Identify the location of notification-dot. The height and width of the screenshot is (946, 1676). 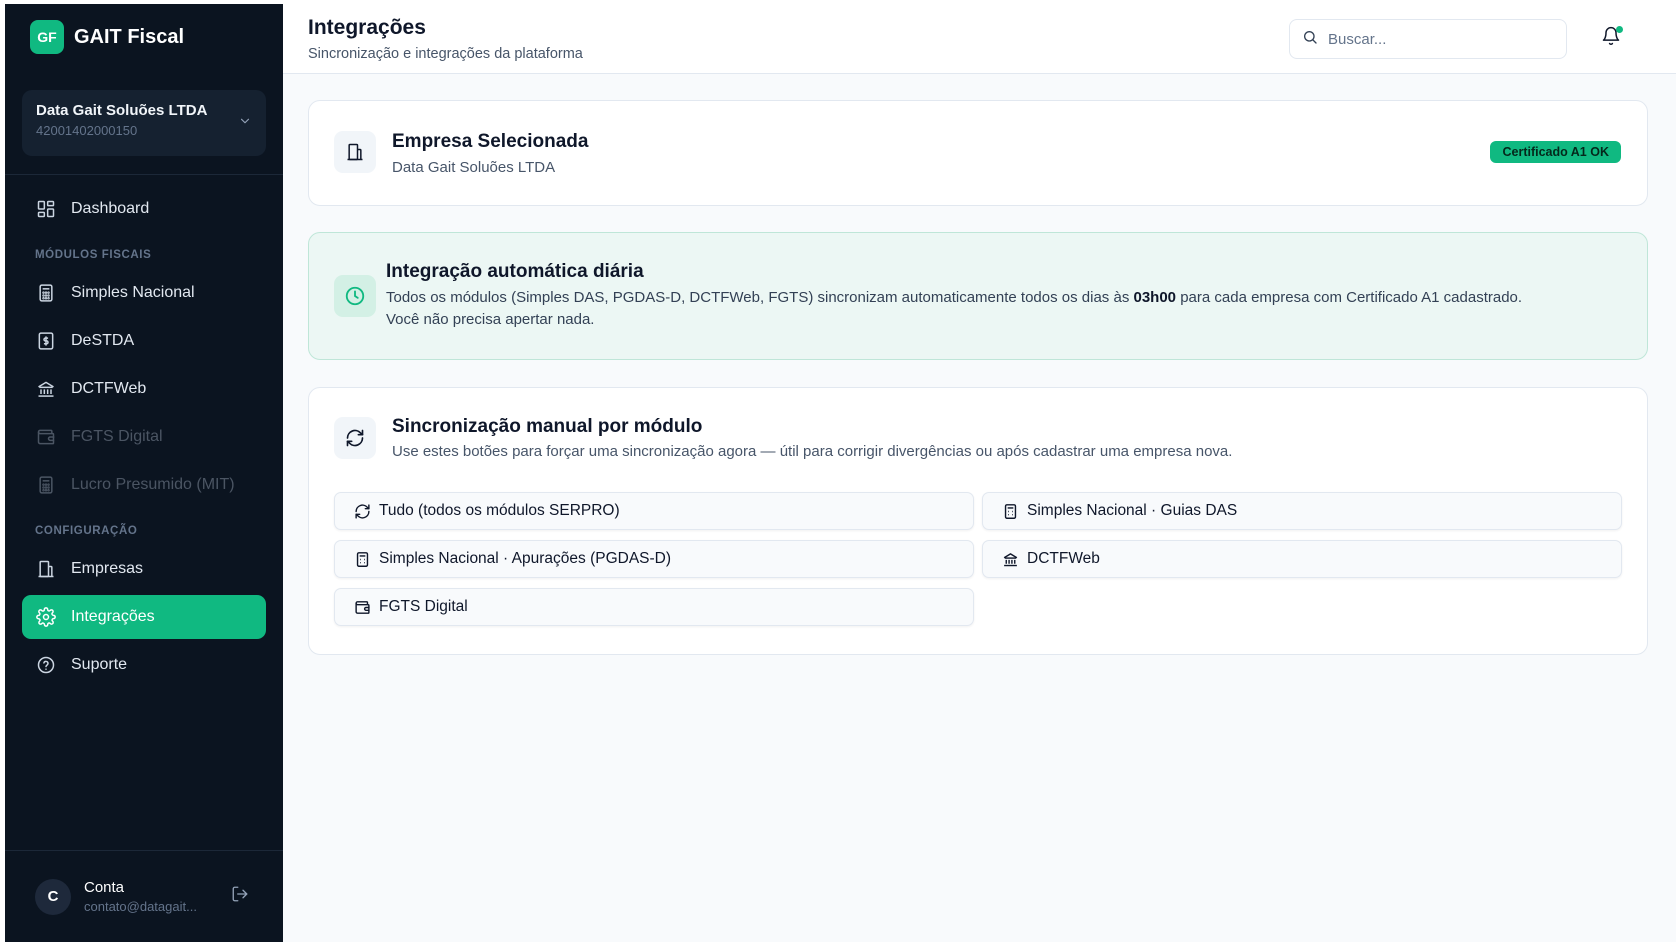
(1619, 29).